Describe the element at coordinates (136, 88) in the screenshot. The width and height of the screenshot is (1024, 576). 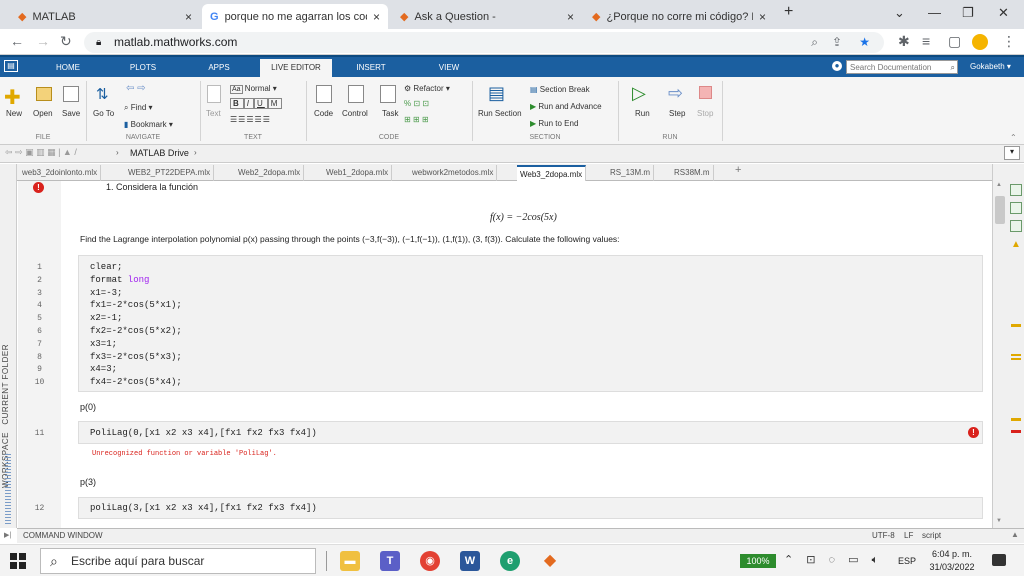
I see `back-forward-icon: ⇦ ⇨` at that location.